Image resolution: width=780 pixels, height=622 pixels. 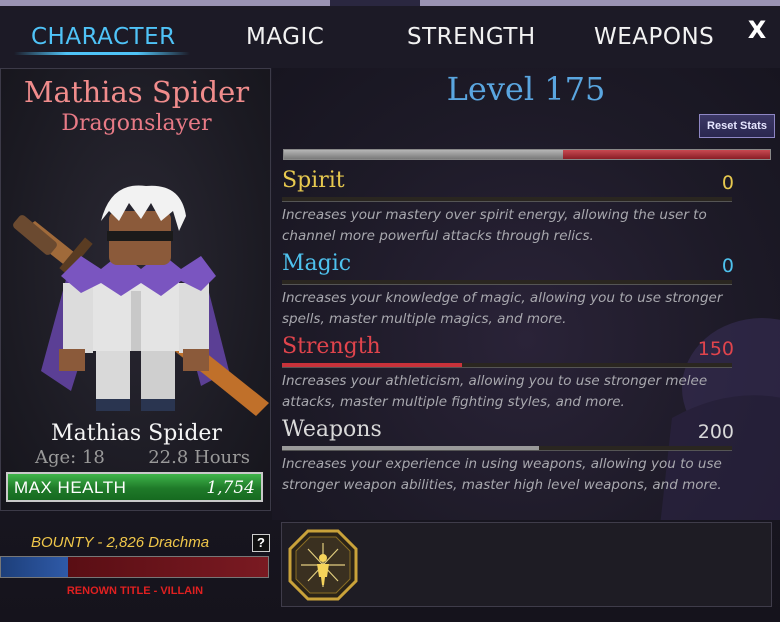 I want to click on stat-magic-bar, so click(x=507, y=282).